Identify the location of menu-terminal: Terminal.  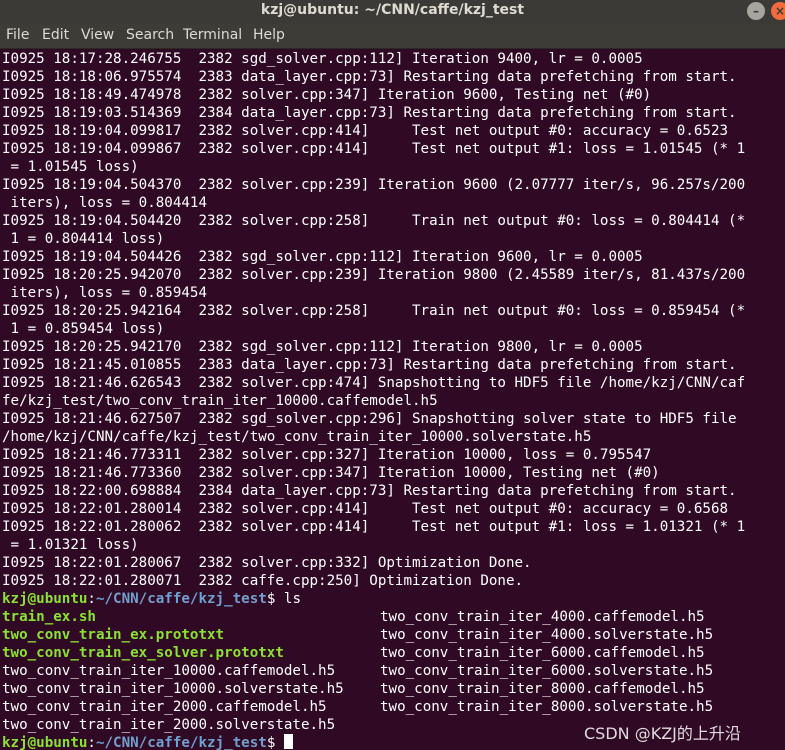
(212, 35).